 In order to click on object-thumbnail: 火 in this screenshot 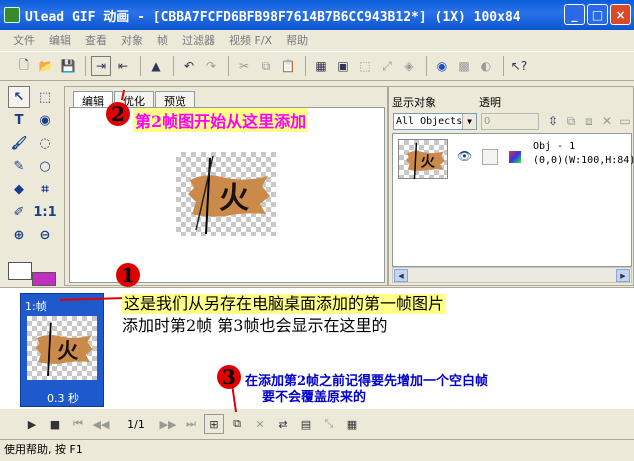, I will do `click(423, 159)`.